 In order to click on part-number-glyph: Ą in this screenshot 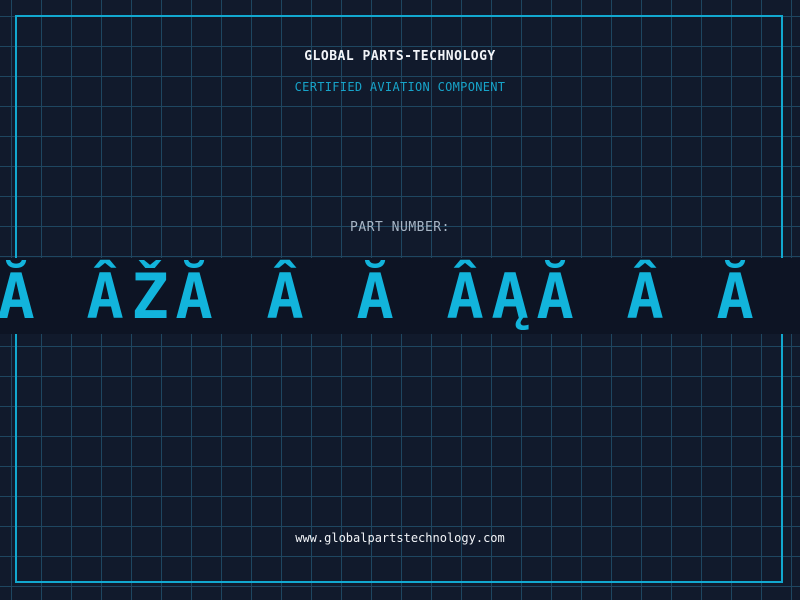, I will do `click(510, 296)`.